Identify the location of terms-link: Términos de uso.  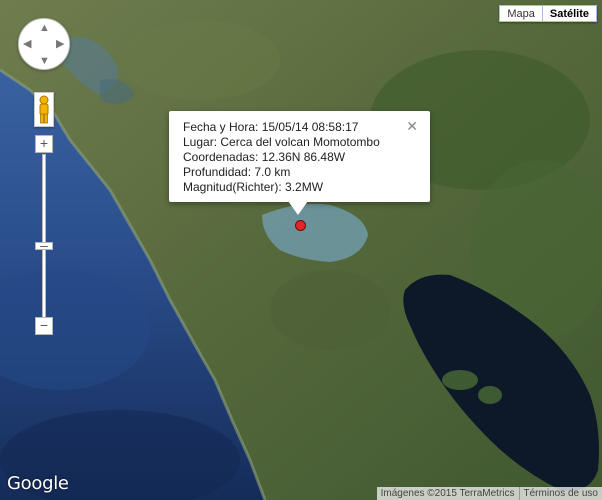
(560, 493).